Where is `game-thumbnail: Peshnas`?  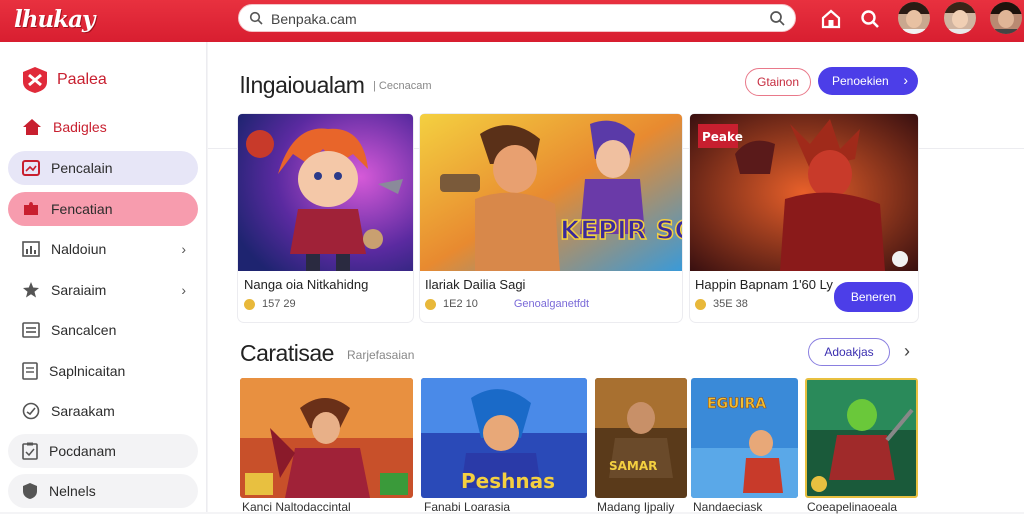 game-thumbnail: Peshnas is located at coordinates (504, 438).